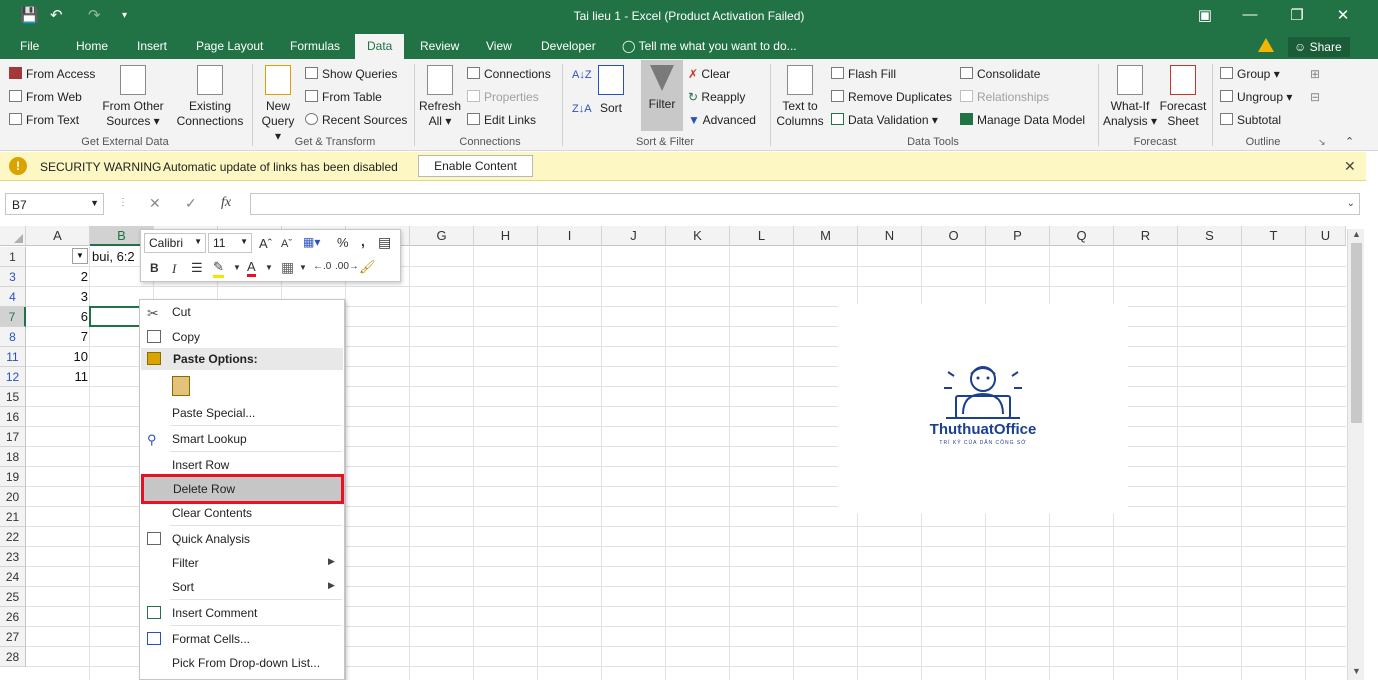  I want to click on cell-a3: 2, so click(57, 277).